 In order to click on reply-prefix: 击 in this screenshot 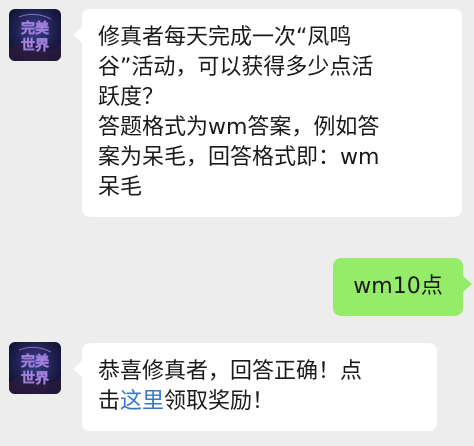, I will do `click(109, 401)`.